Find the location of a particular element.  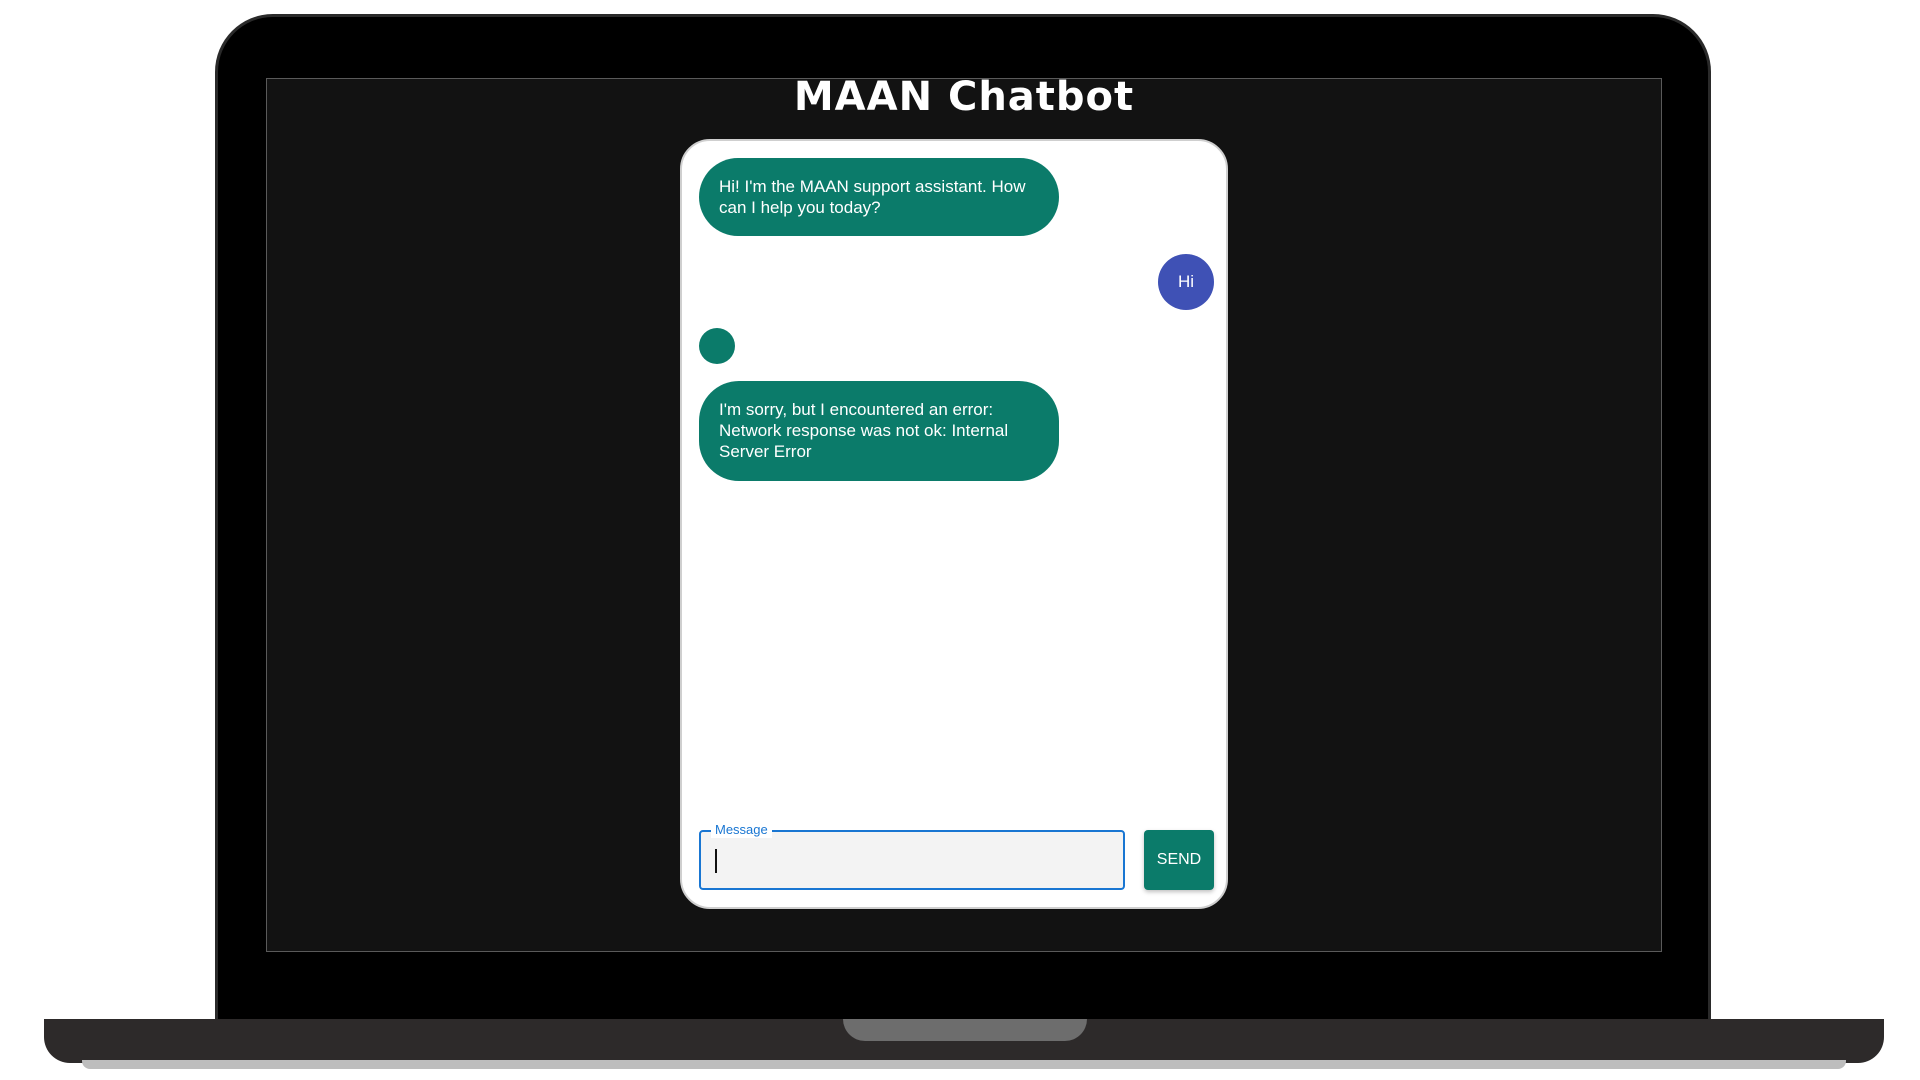

message-input is located at coordinates (915, 861).